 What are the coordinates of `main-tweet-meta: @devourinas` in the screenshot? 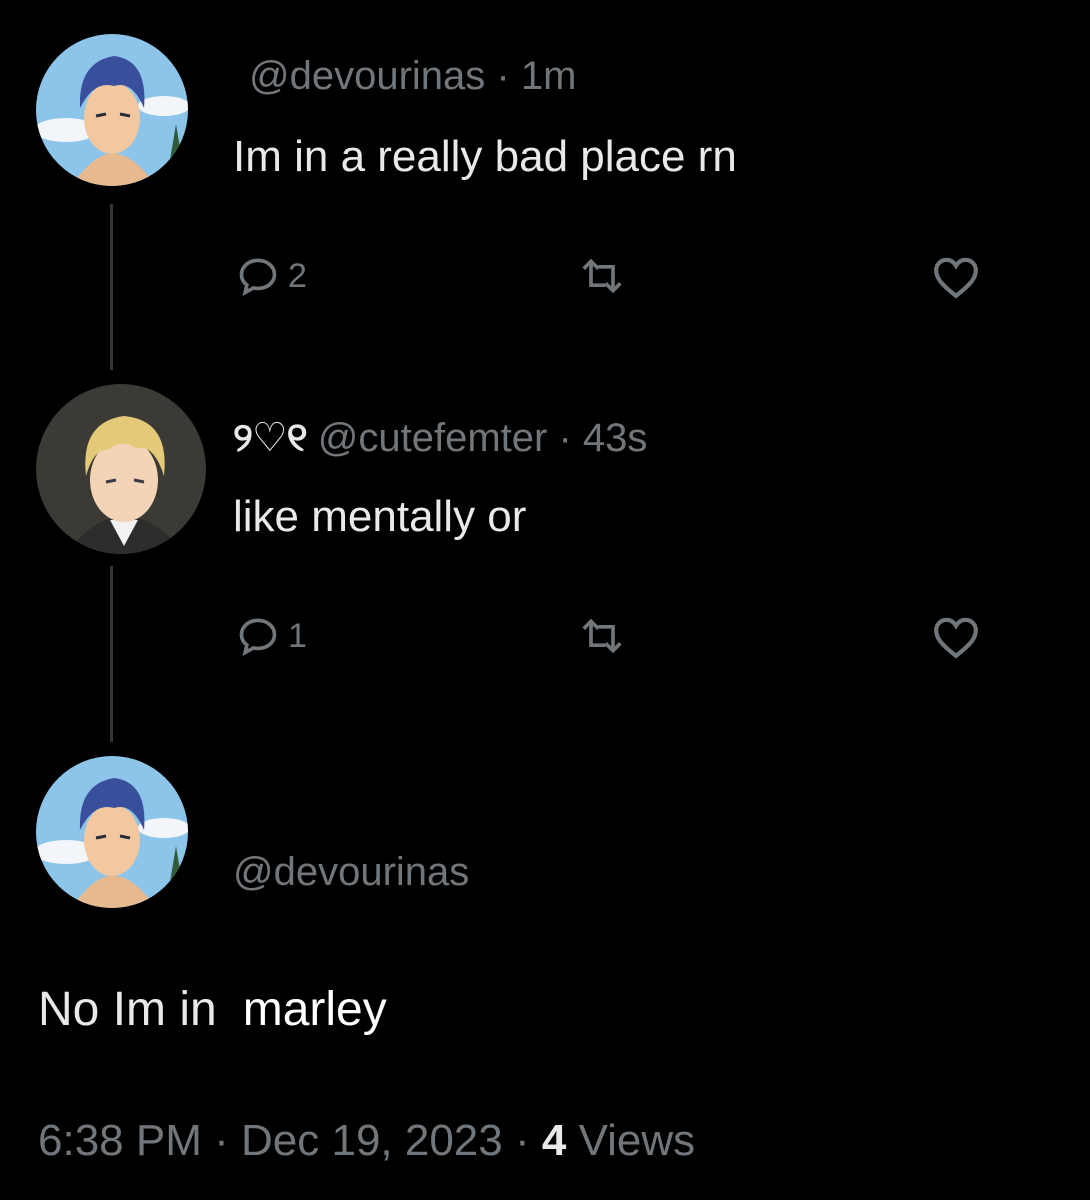 It's located at (351, 872).